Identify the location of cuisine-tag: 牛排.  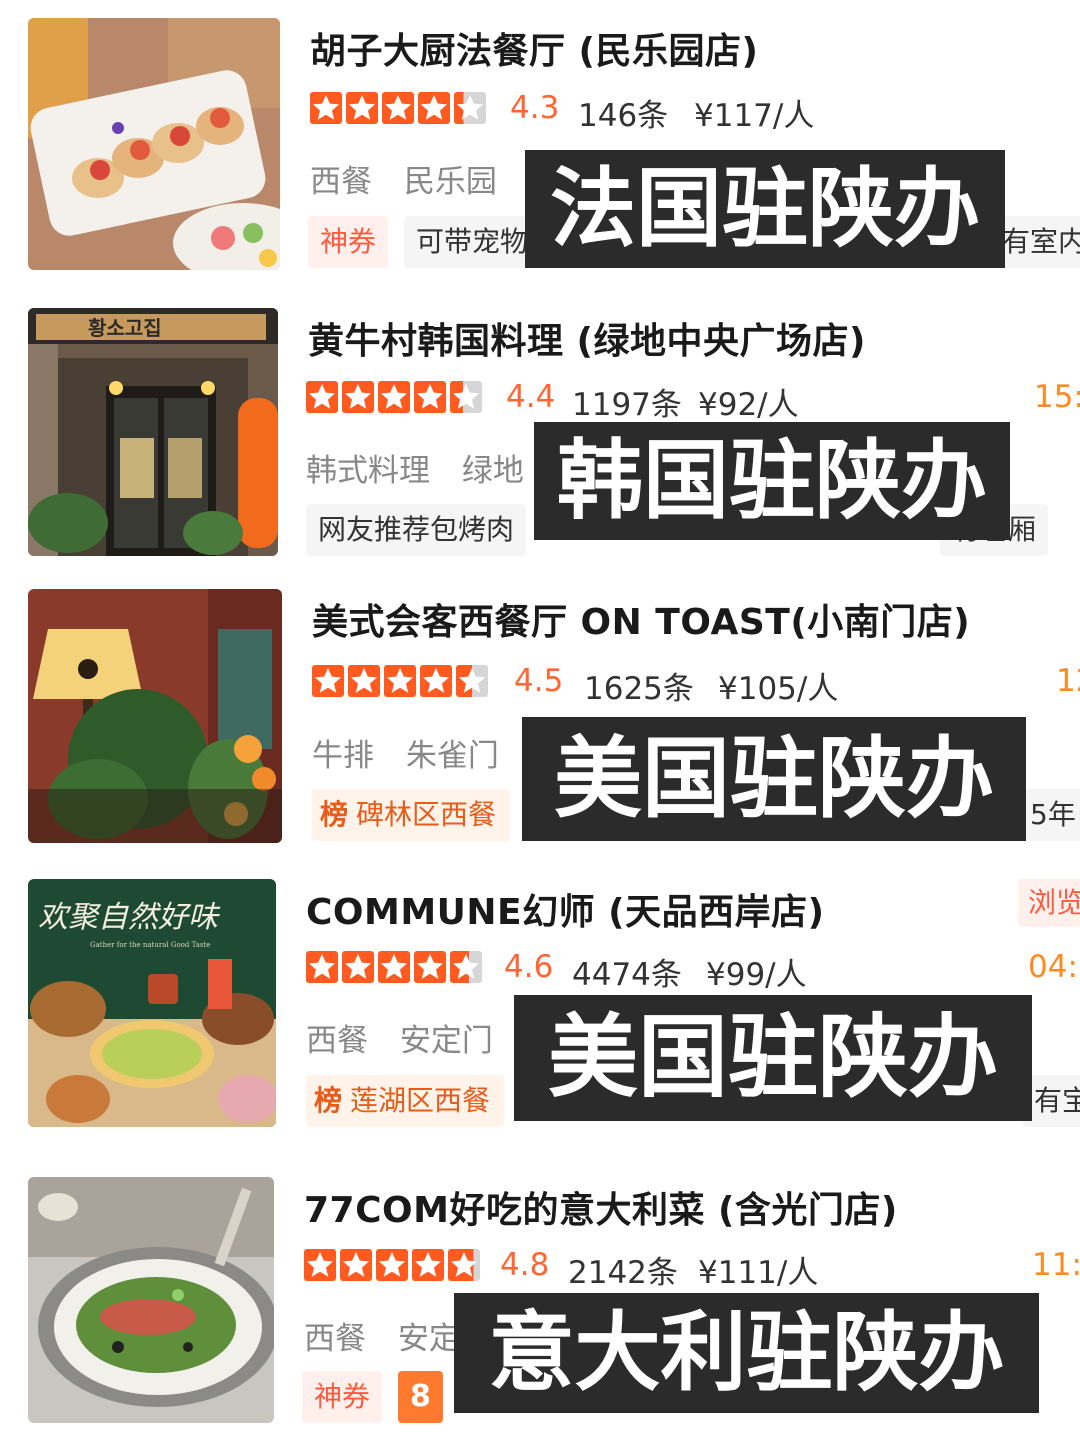
(343, 756).